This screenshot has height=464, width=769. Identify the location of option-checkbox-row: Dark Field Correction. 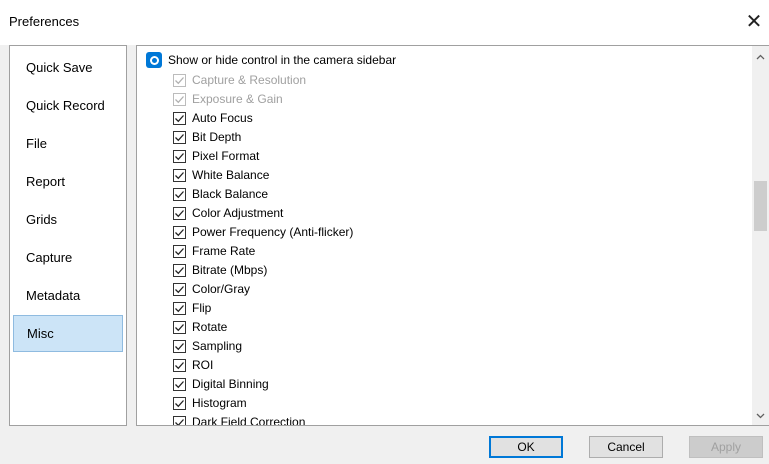
(239, 419).